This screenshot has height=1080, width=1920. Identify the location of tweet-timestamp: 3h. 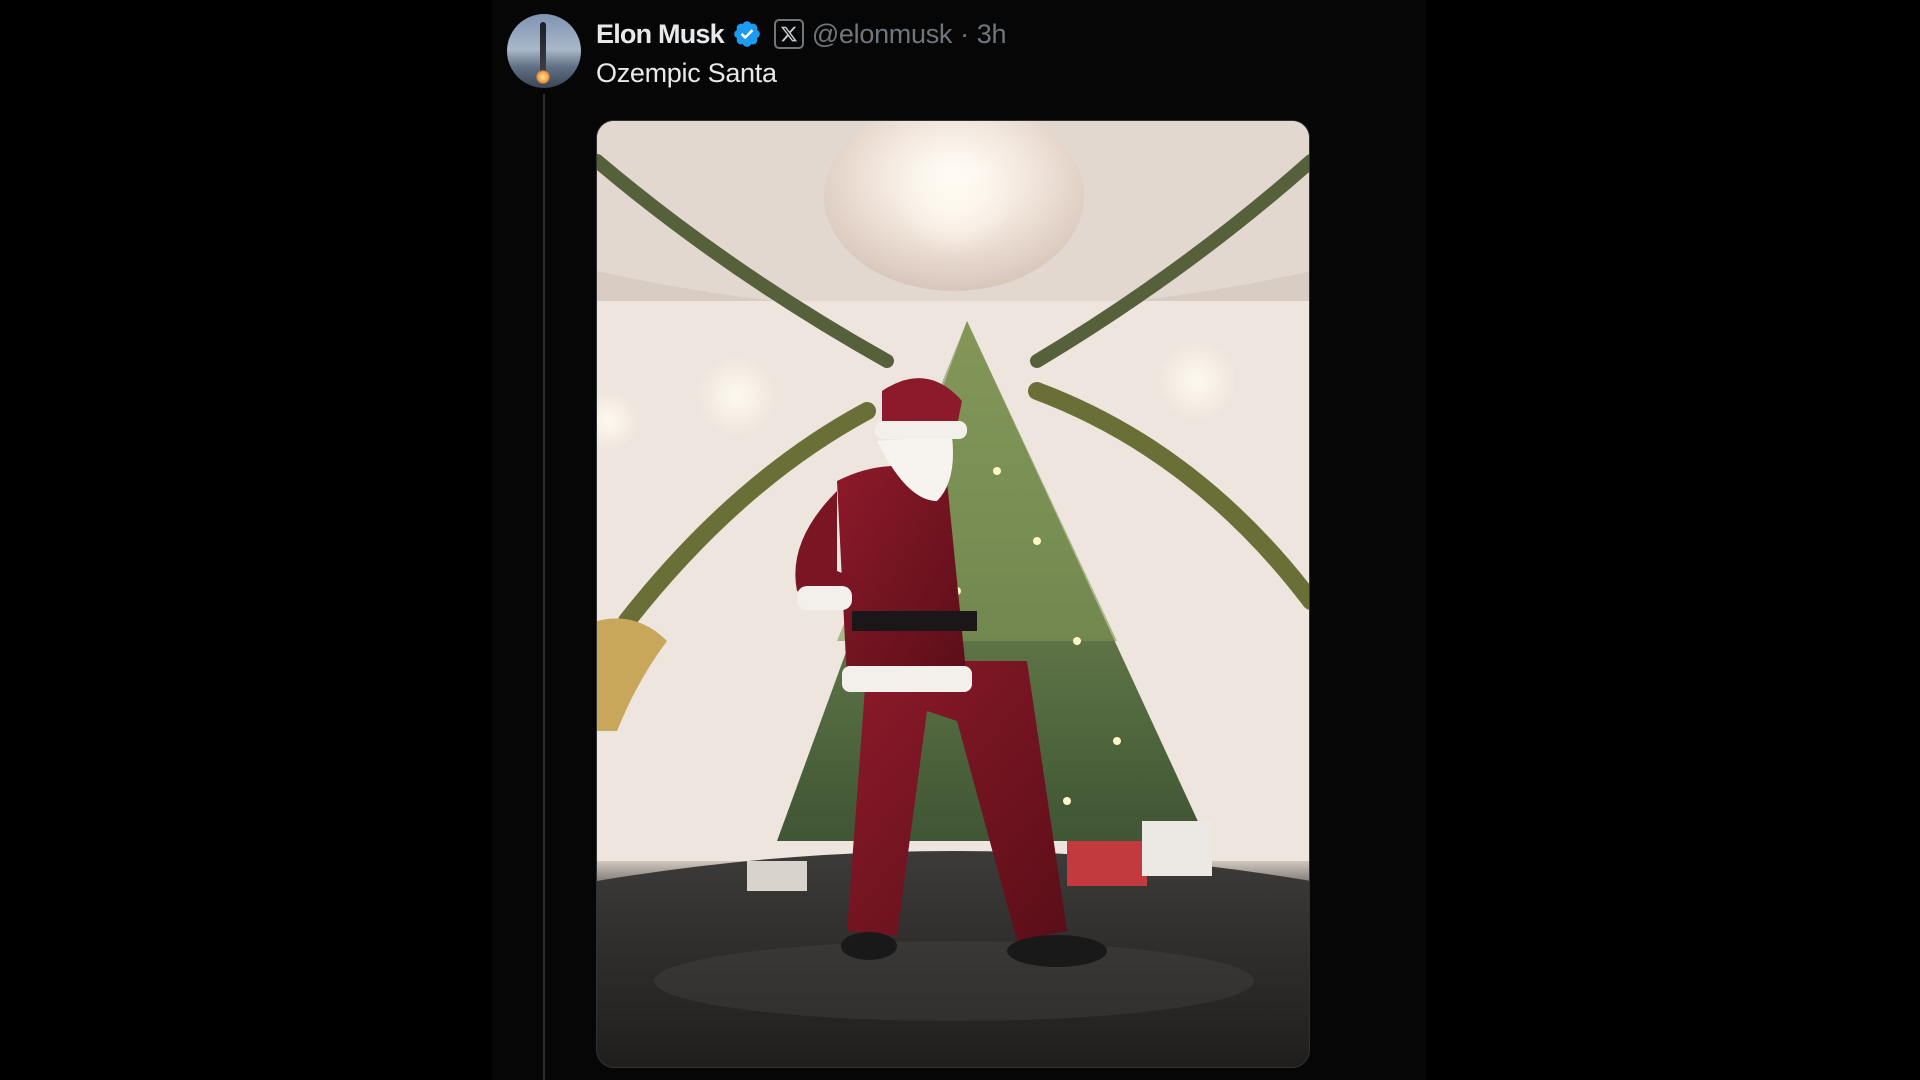
(992, 34).